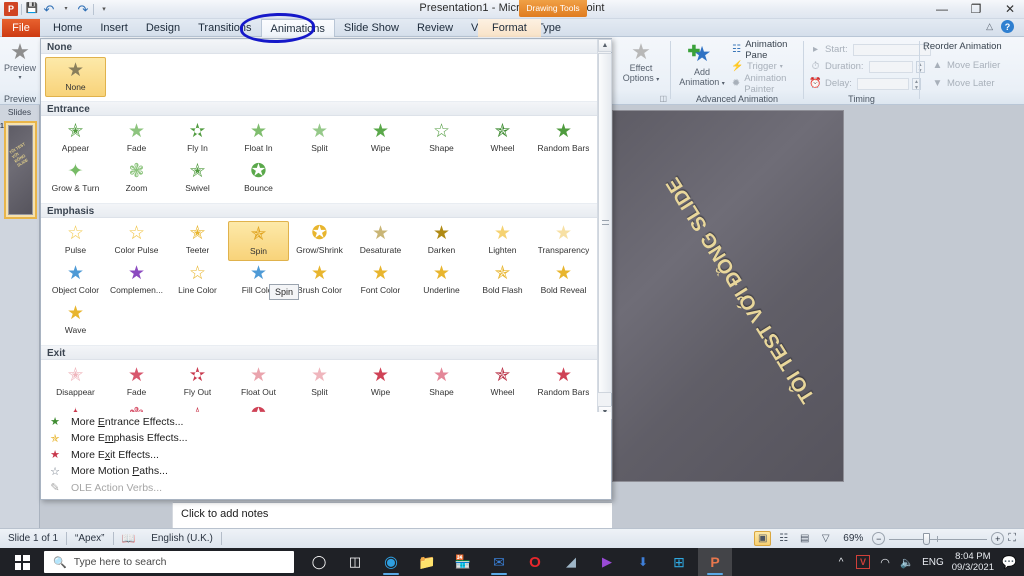 The height and width of the screenshot is (576, 1024). I want to click on tab-home: Home, so click(67, 28).